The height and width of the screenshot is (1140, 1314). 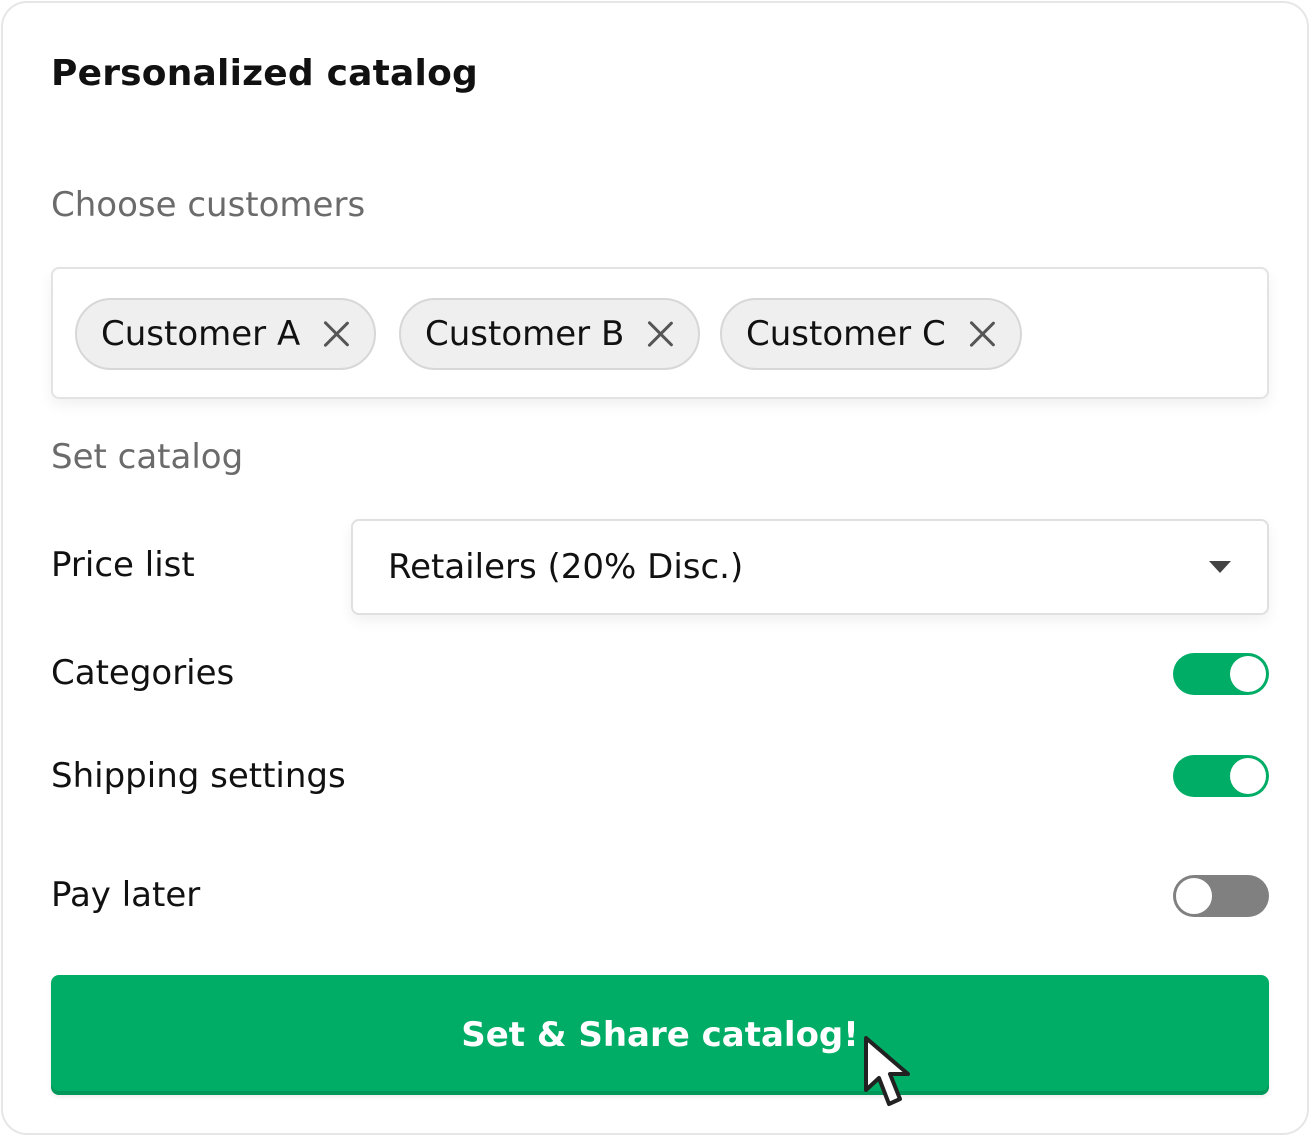 I want to click on categories-label: Categories, so click(x=143, y=673).